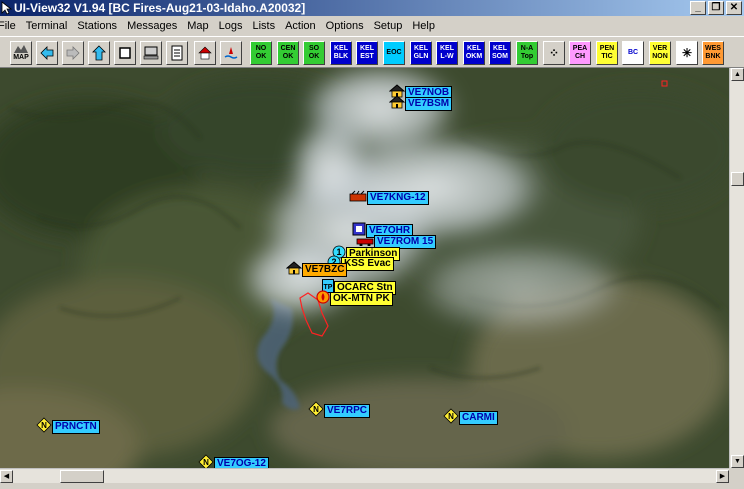 The width and height of the screenshot is (744, 489). I want to click on arrow-right-icon, so click(73, 53).